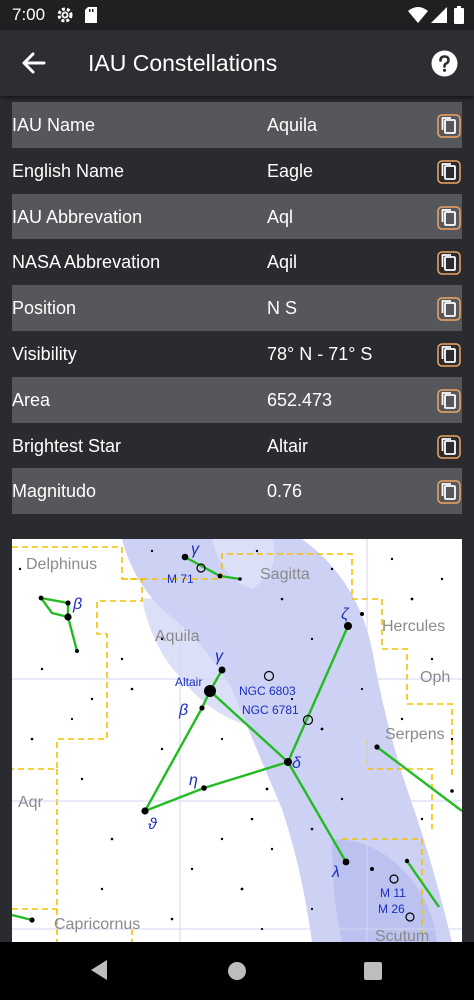 The height and width of the screenshot is (1000, 474). Describe the element at coordinates (180, 579) in the screenshot. I see `label-m71: M 71` at that location.